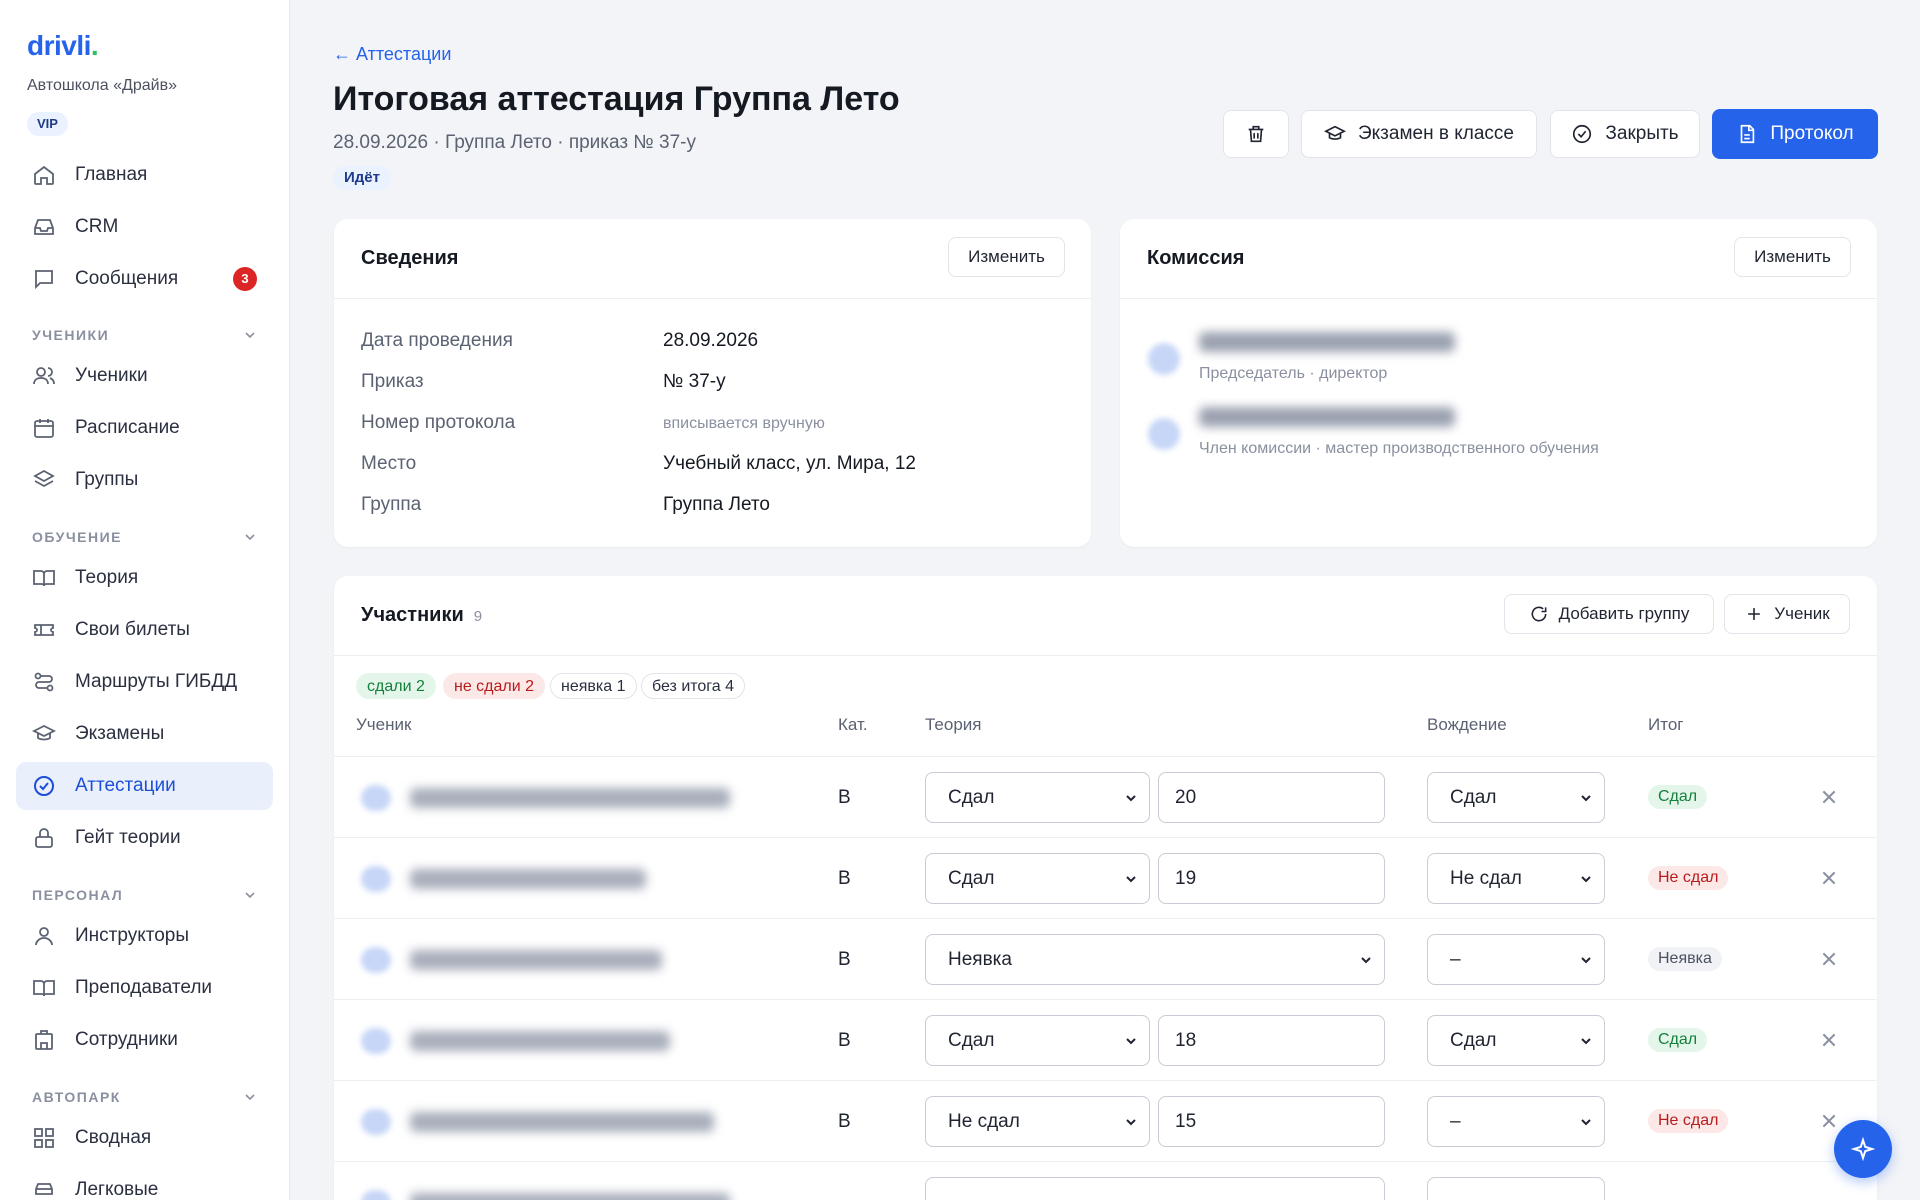 This screenshot has height=1200, width=1920. I want to click on sidebar-item-label: Группы, so click(107, 479).